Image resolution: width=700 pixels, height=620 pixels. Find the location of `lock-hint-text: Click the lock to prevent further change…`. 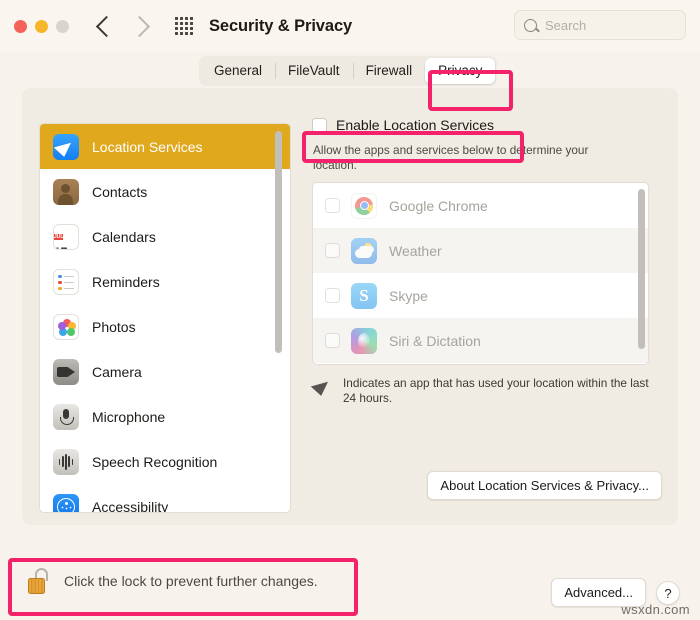

lock-hint-text: Click the lock to prevent further change… is located at coordinates (191, 581).